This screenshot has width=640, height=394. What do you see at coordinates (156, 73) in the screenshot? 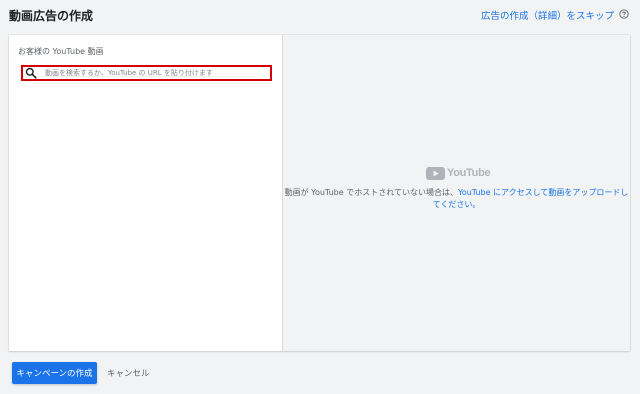
I see `video-search-input` at bounding box center [156, 73].